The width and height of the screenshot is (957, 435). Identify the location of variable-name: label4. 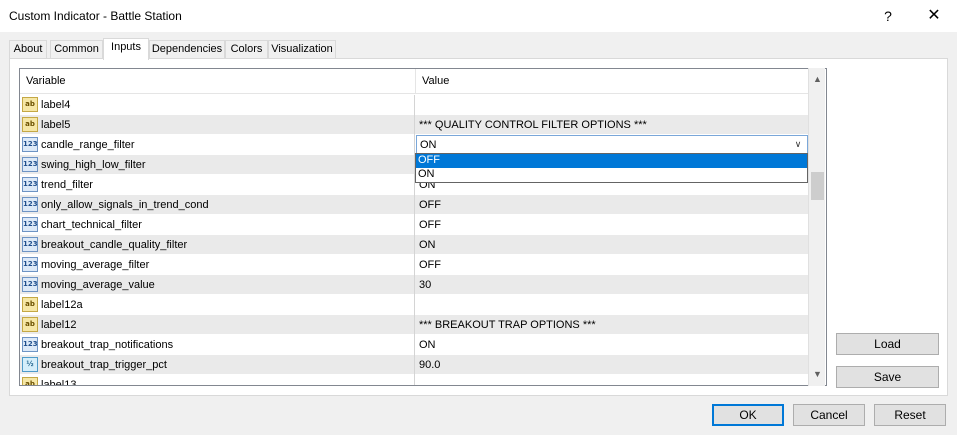
(56, 105).